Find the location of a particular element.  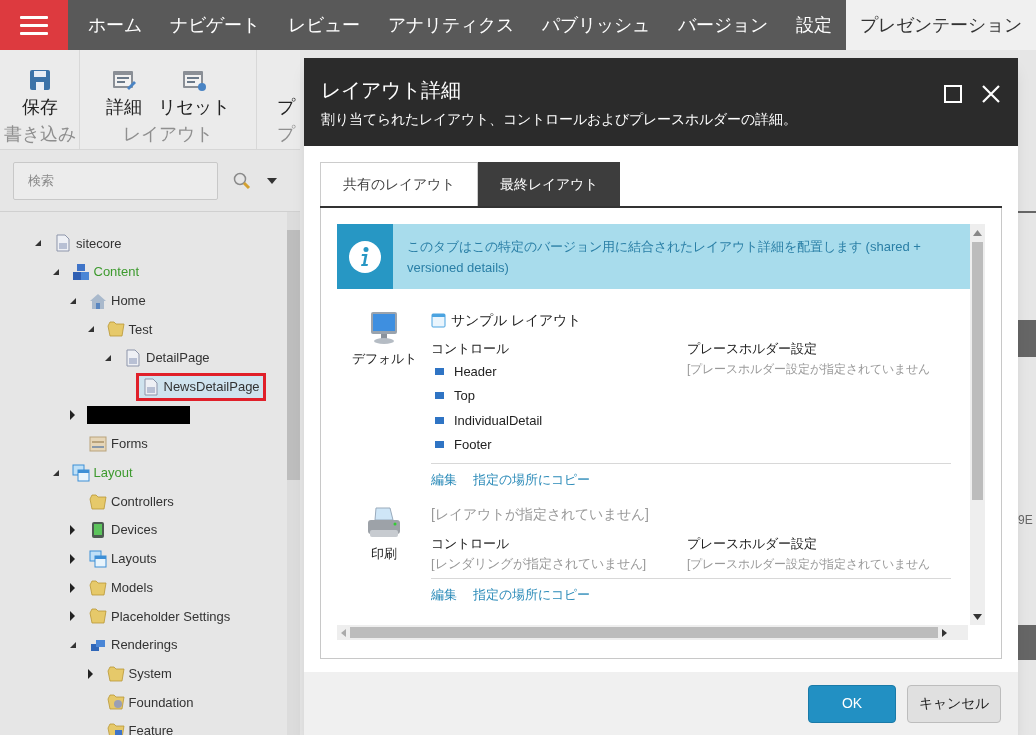

scroll-down-icon is located at coordinates (977, 617).